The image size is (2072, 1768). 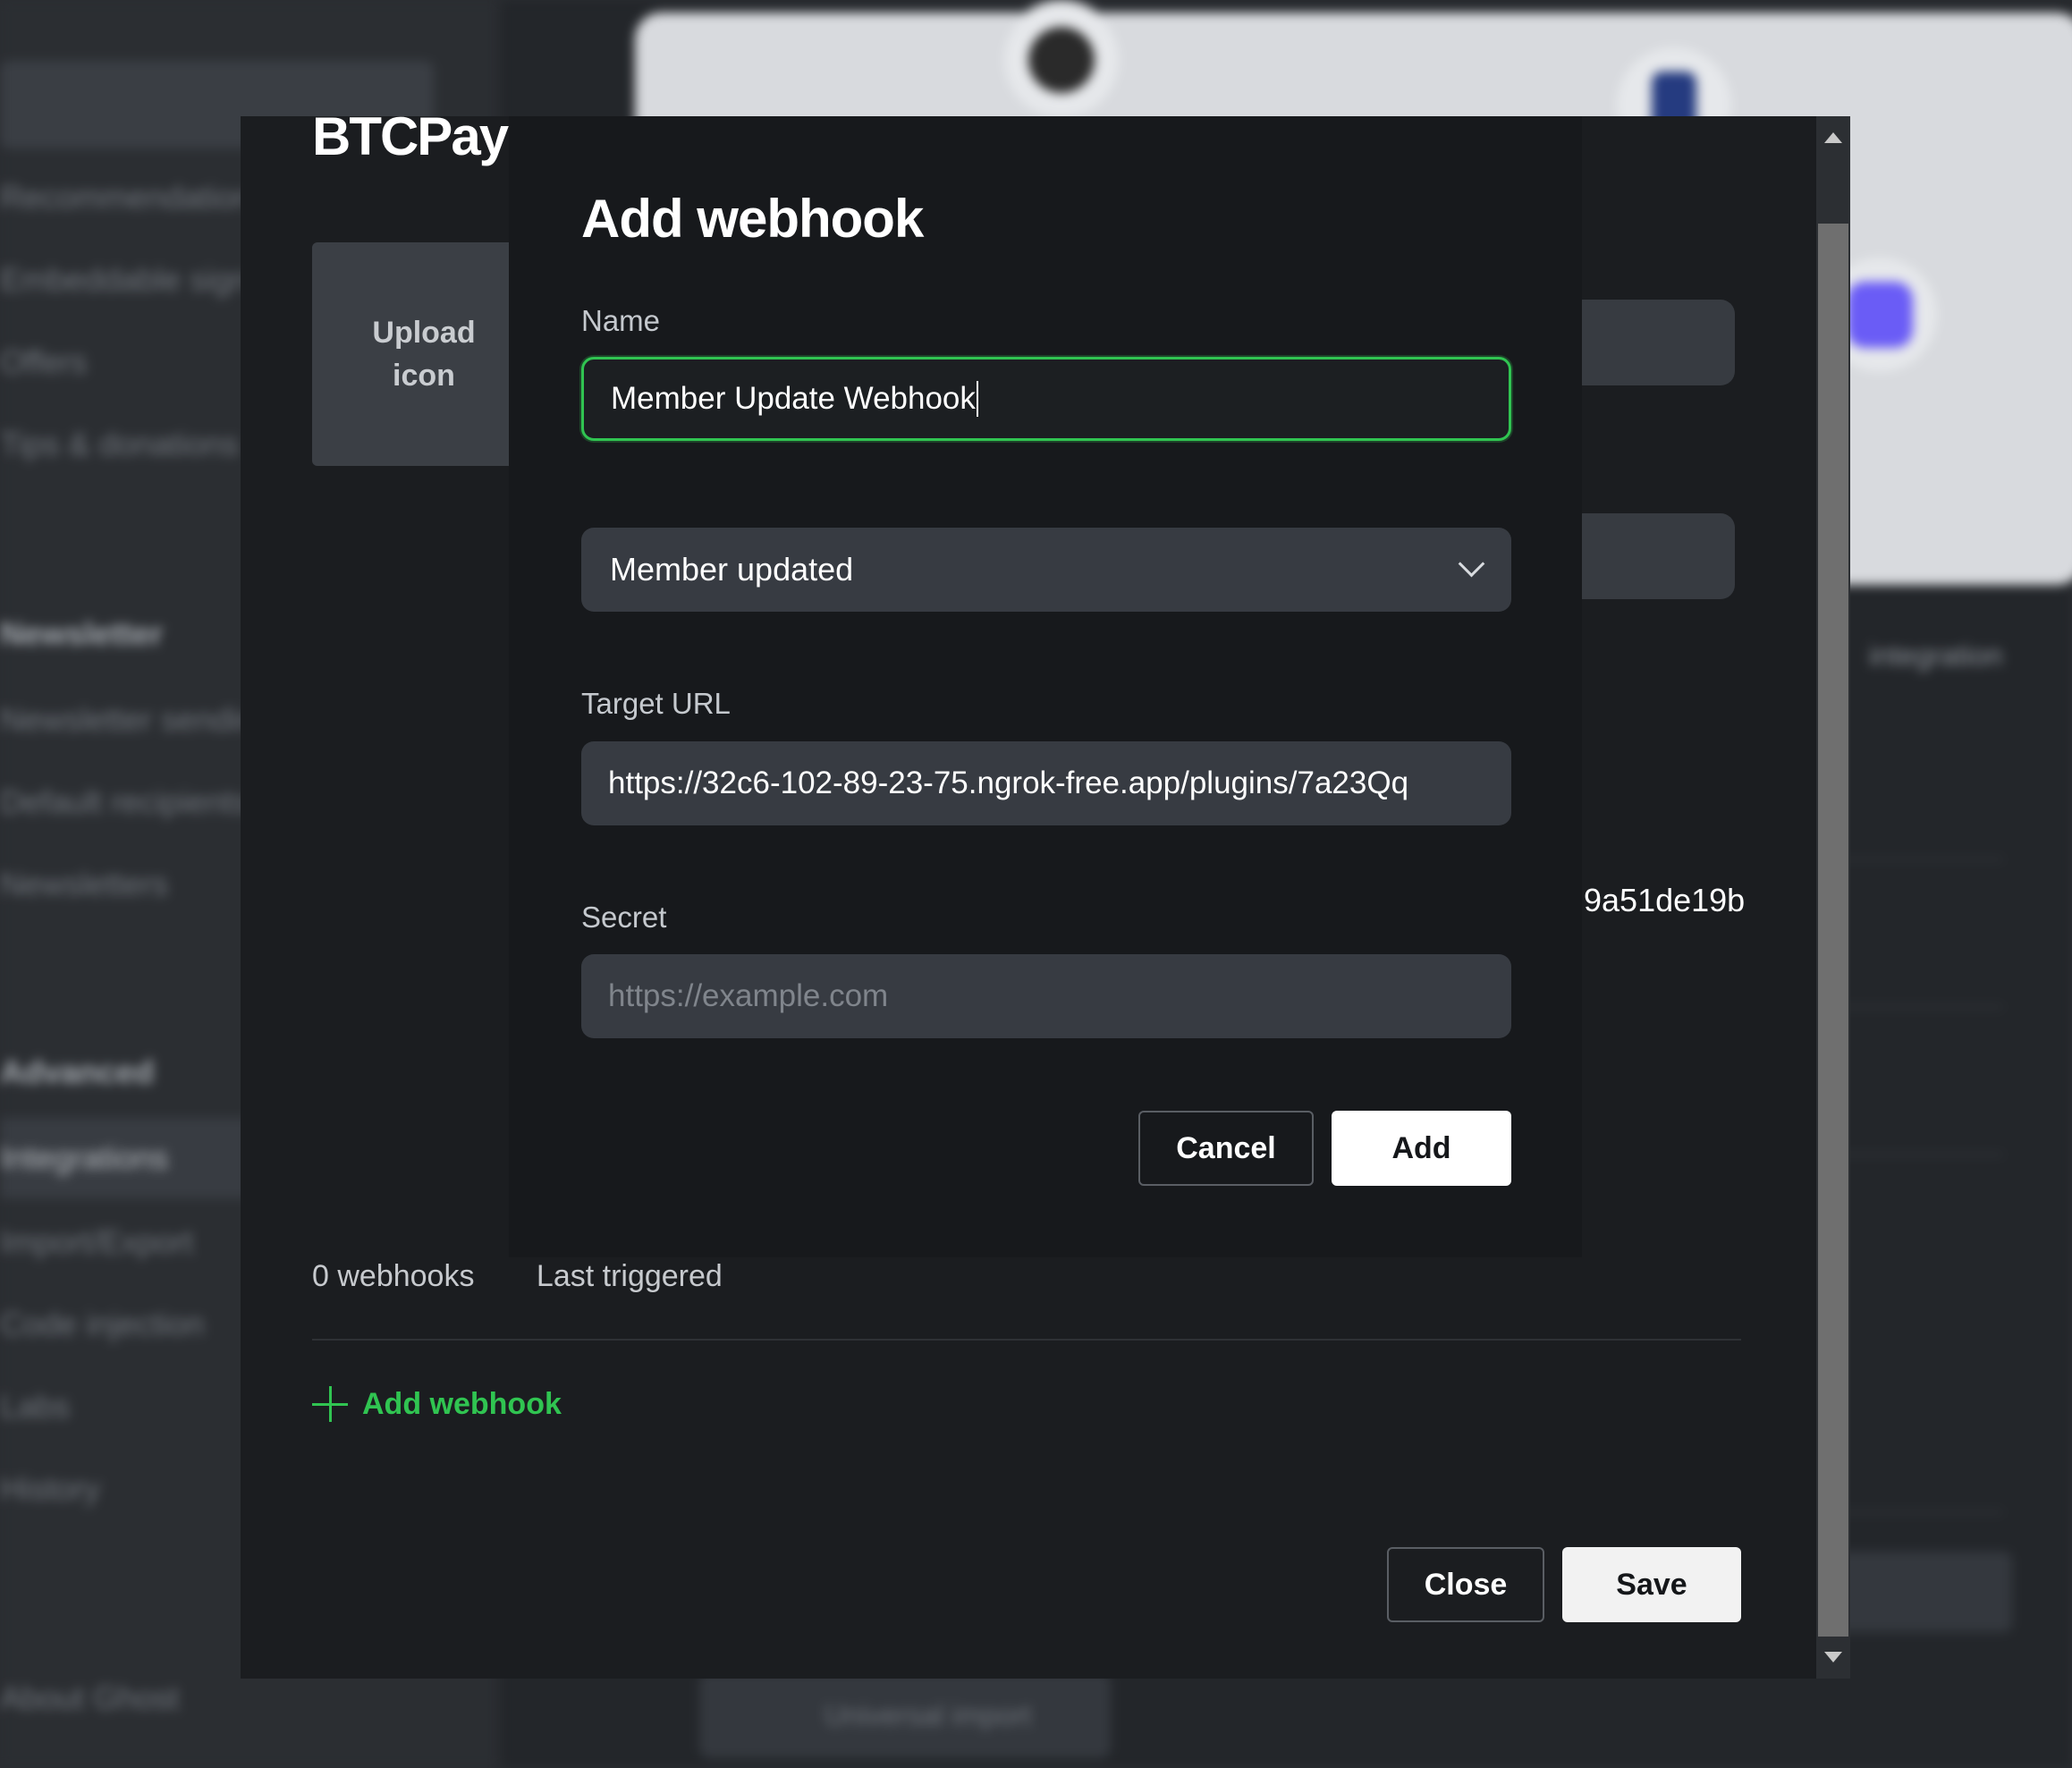 I want to click on sidebar-section-heading: Advanced, so click(x=77, y=1071).